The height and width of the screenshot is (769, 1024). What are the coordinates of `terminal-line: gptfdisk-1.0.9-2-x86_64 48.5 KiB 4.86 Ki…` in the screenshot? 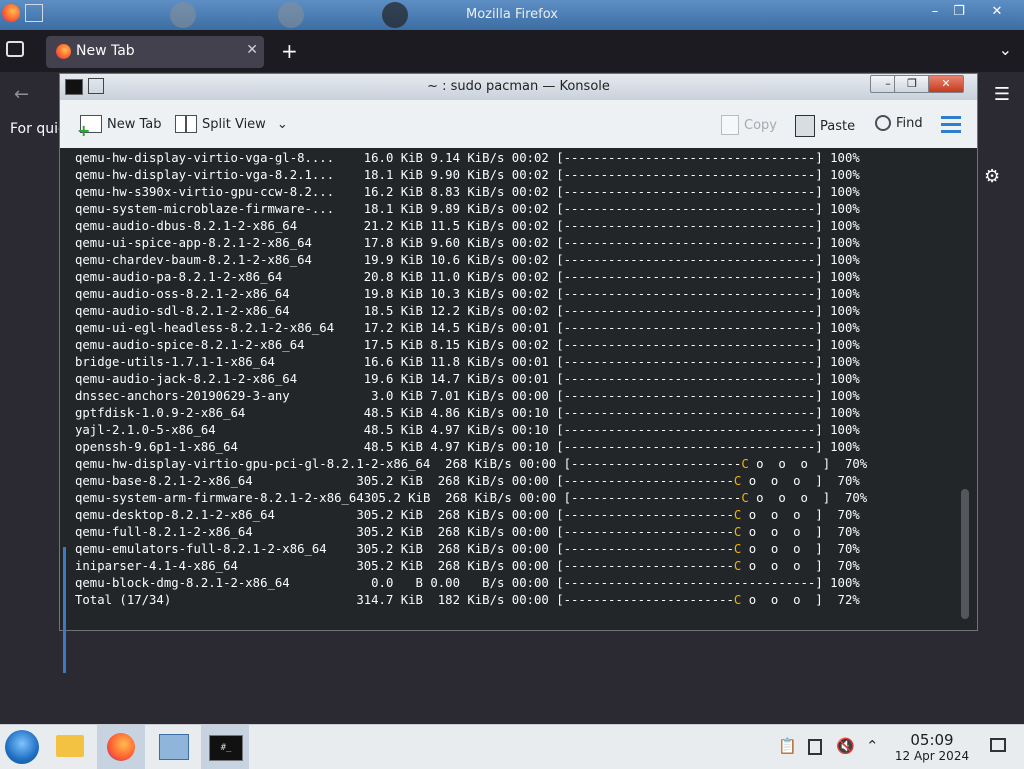 It's located at (467, 413).